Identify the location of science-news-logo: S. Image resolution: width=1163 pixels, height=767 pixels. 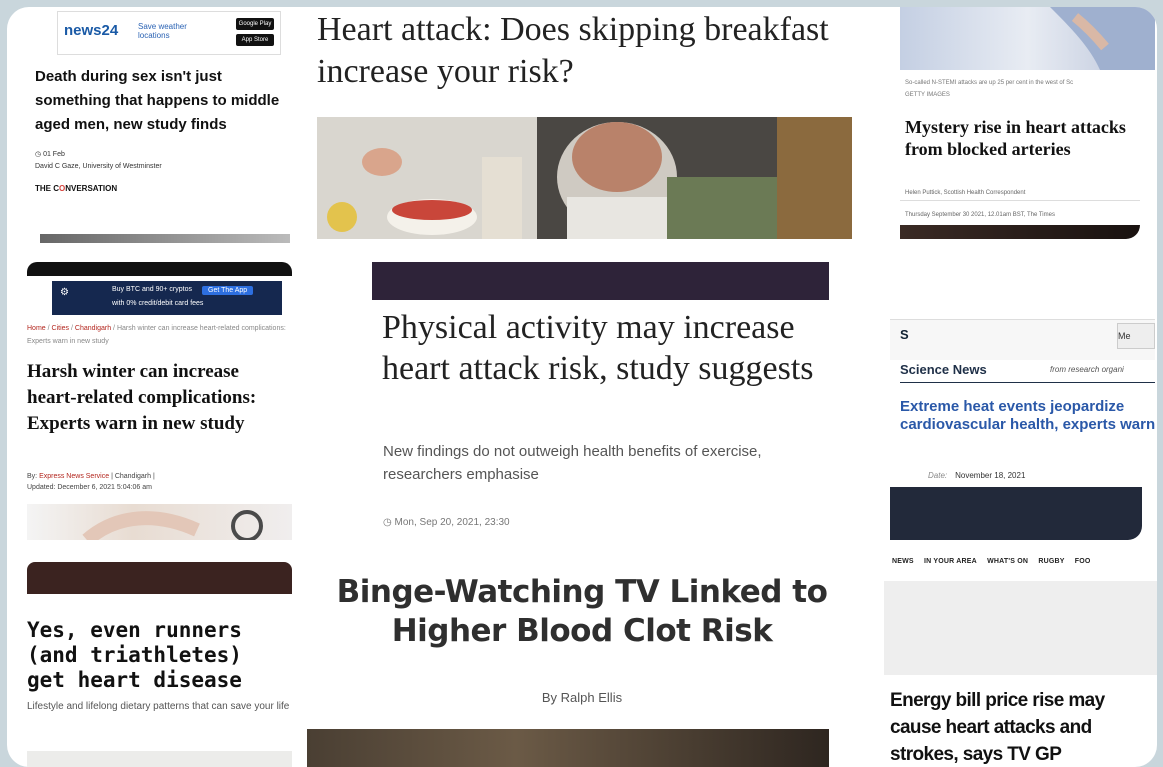
(904, 334).